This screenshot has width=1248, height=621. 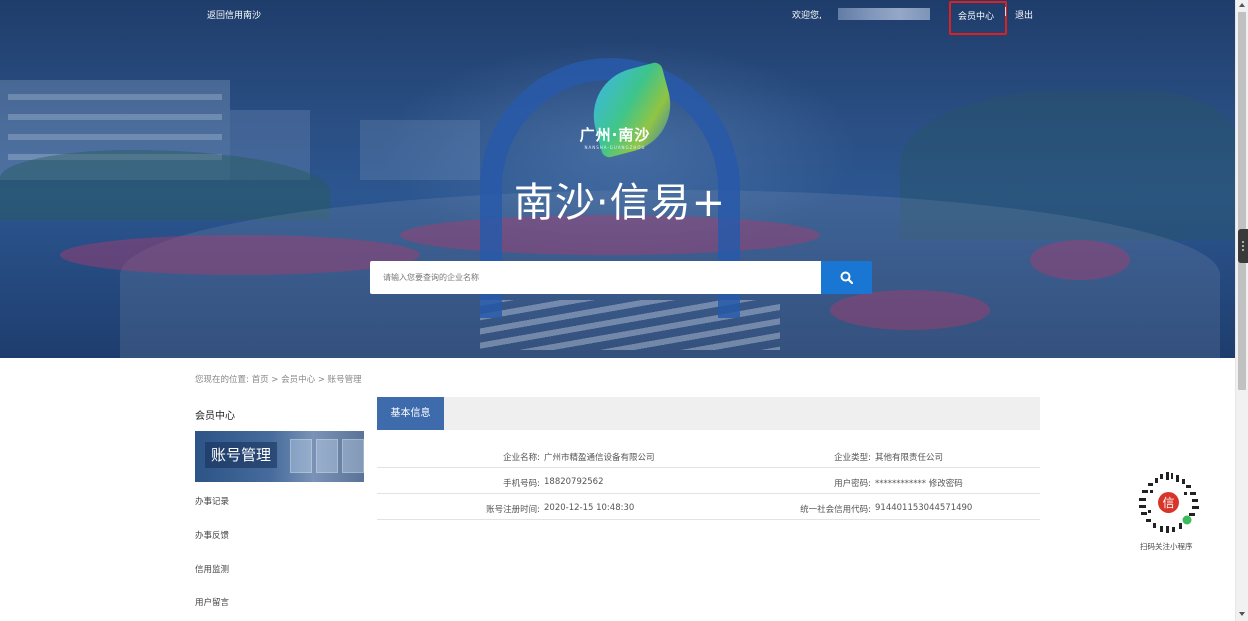 I want to click on city-logo-cn: 广州·南沙, so click(x=615, y=135).